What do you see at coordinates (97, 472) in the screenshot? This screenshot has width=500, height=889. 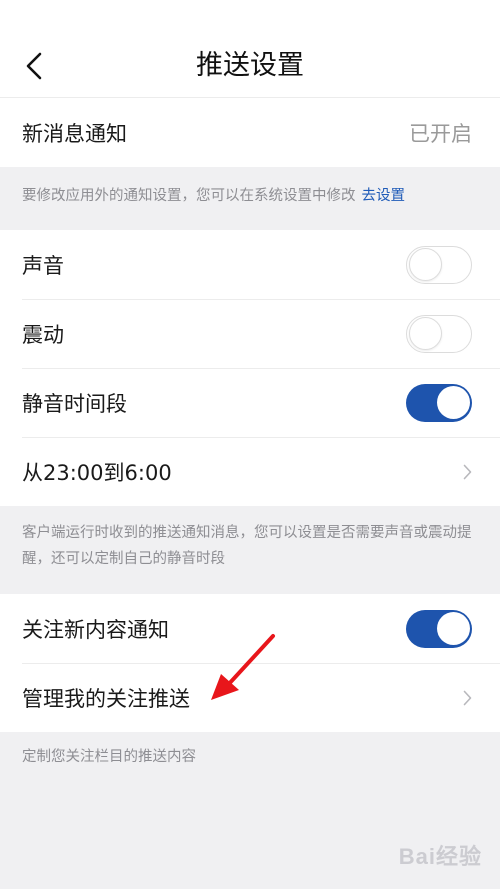 I see `quiet-range-label: 从23:00到6:00` at bounding box center [97, 472].